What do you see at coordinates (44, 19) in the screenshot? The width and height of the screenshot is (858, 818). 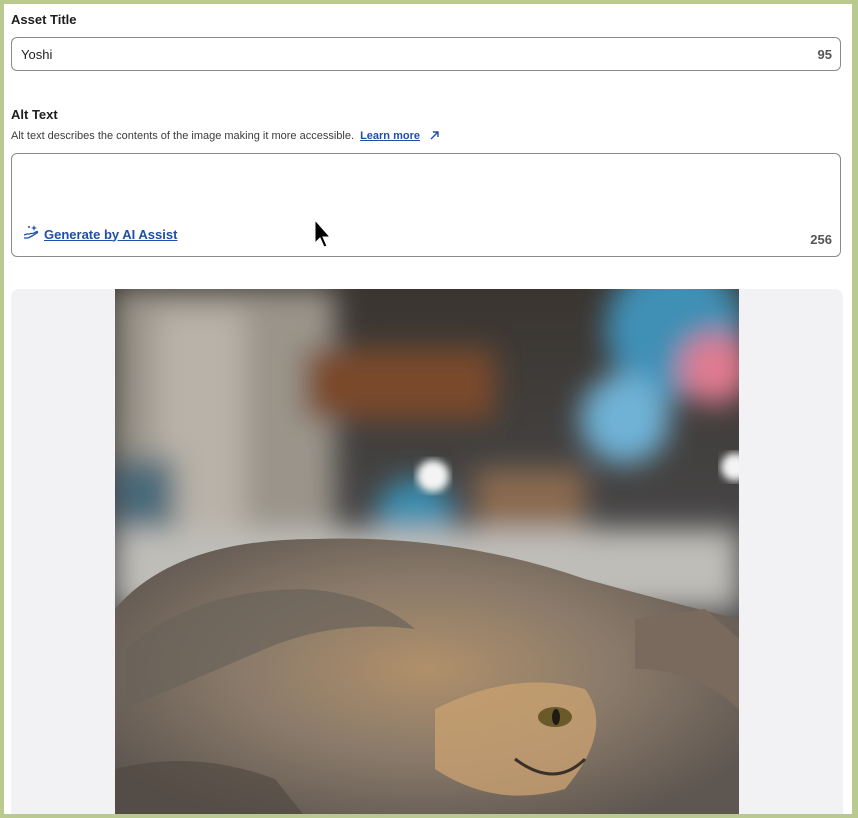 I see `asset-title-label: Asset Title` at bounding box center [44, 19].